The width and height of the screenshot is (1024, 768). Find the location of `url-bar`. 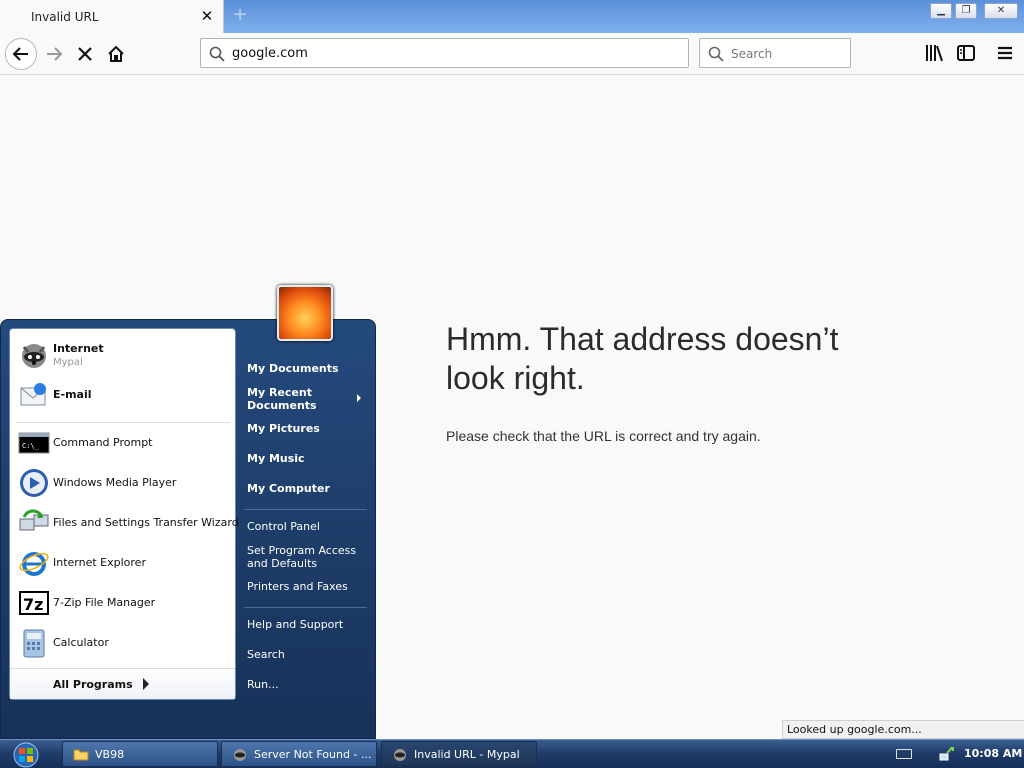

url-bar is located at coordinates (444, 53).